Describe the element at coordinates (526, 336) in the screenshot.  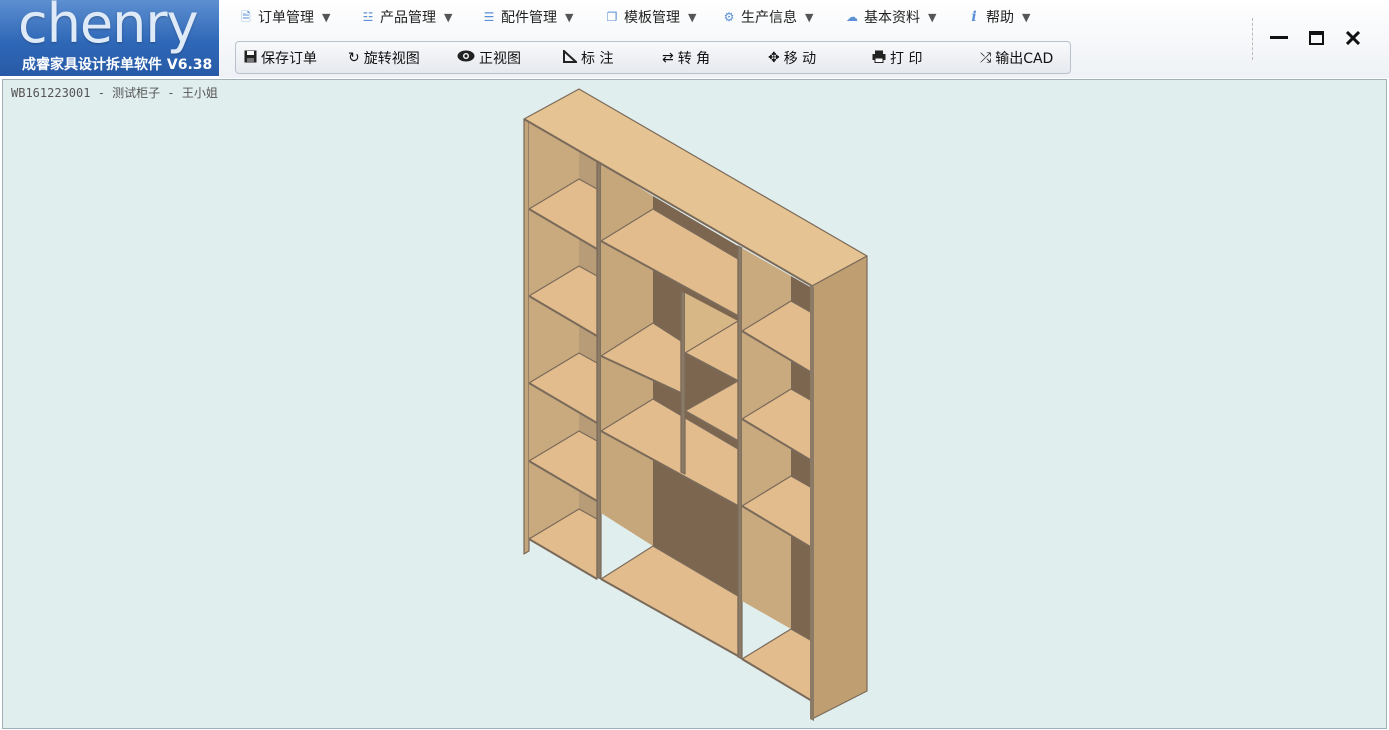
I see `left-side-panel` at that location.